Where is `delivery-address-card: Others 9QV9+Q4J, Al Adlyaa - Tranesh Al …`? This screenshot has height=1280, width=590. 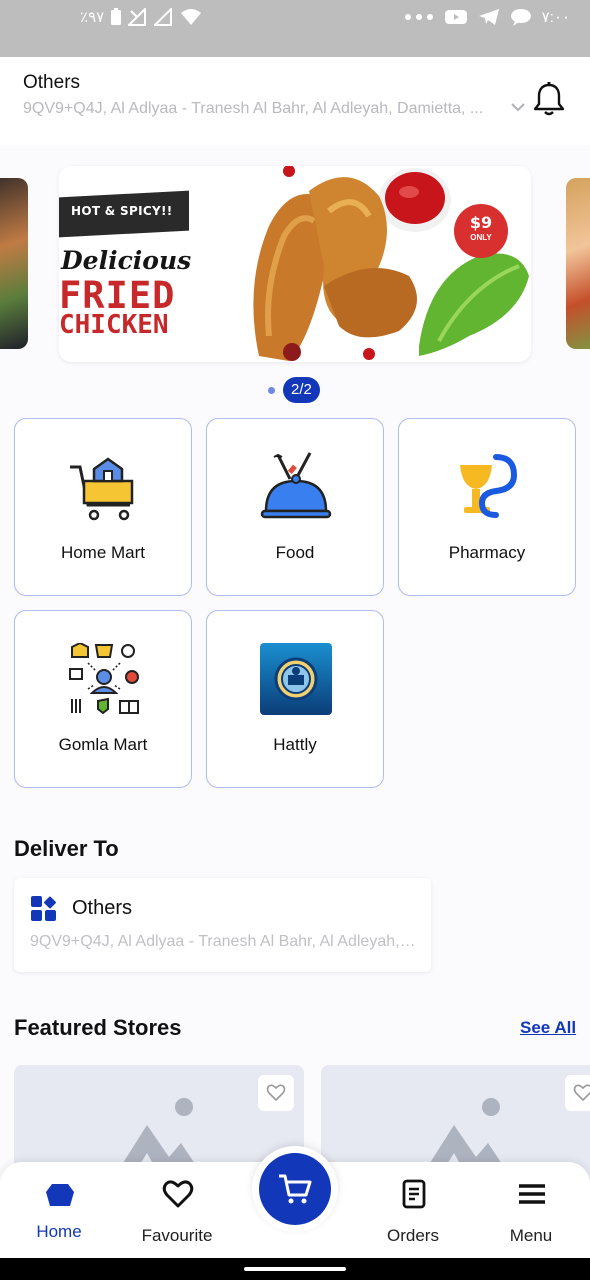
delivery-address-card: Others 9QV9+Q4J, Al Adlyaa - Tranesh Al … is located at coordinates (222, 925).